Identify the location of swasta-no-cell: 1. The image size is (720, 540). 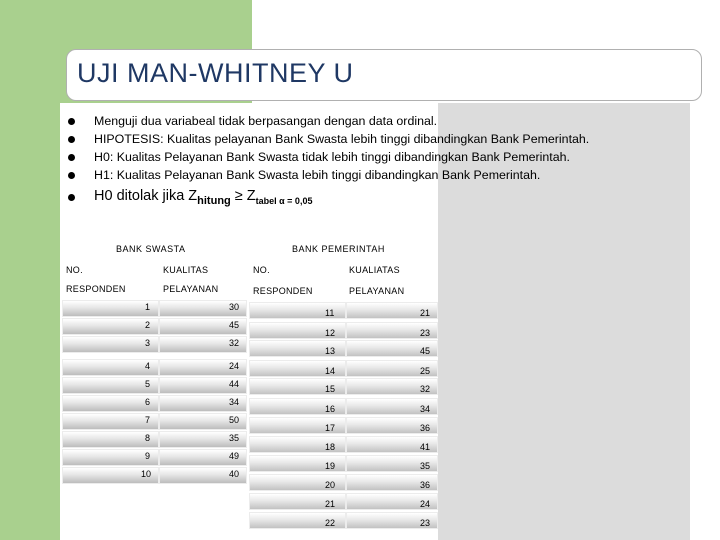
(110, 308).